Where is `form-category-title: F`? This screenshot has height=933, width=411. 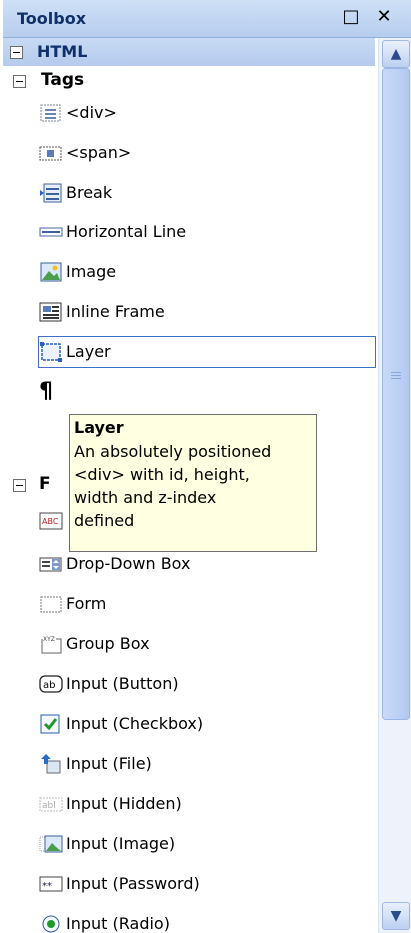
form-category-title: F is located at coordinates (45, 484).